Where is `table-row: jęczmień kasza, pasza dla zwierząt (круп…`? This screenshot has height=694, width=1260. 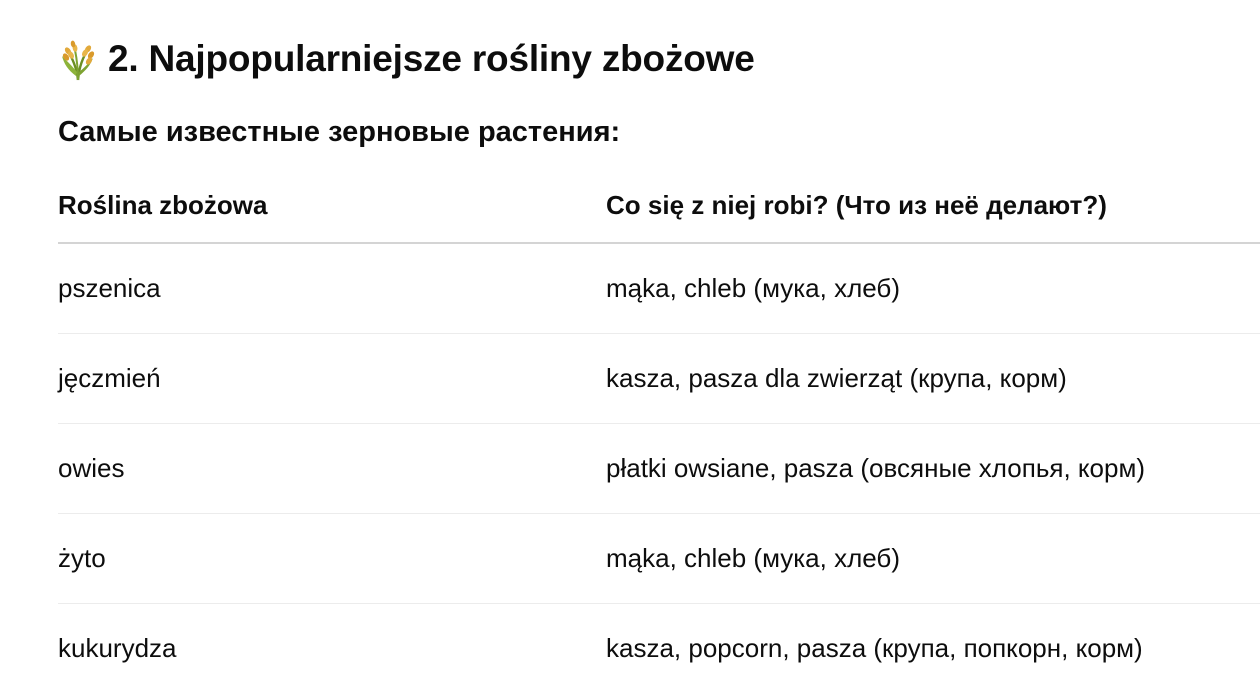 table-row: jęczmień kasza, pasza dla zwierząt (круп… is located at coordinates (659, 378).